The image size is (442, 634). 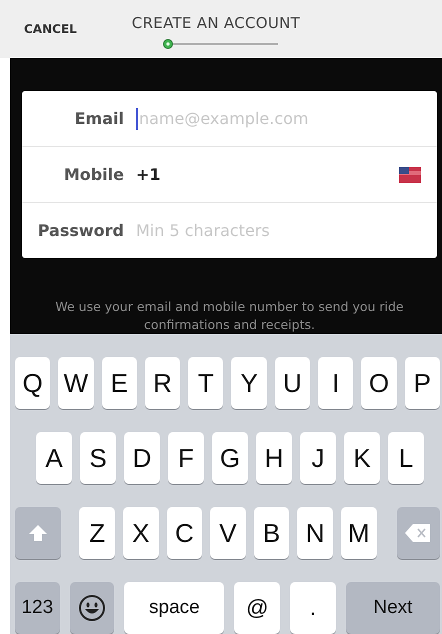 What do you see at coordinates (318, 458) in the screenshot?
I see `letter-key: J` at bounding box center [318, 458].